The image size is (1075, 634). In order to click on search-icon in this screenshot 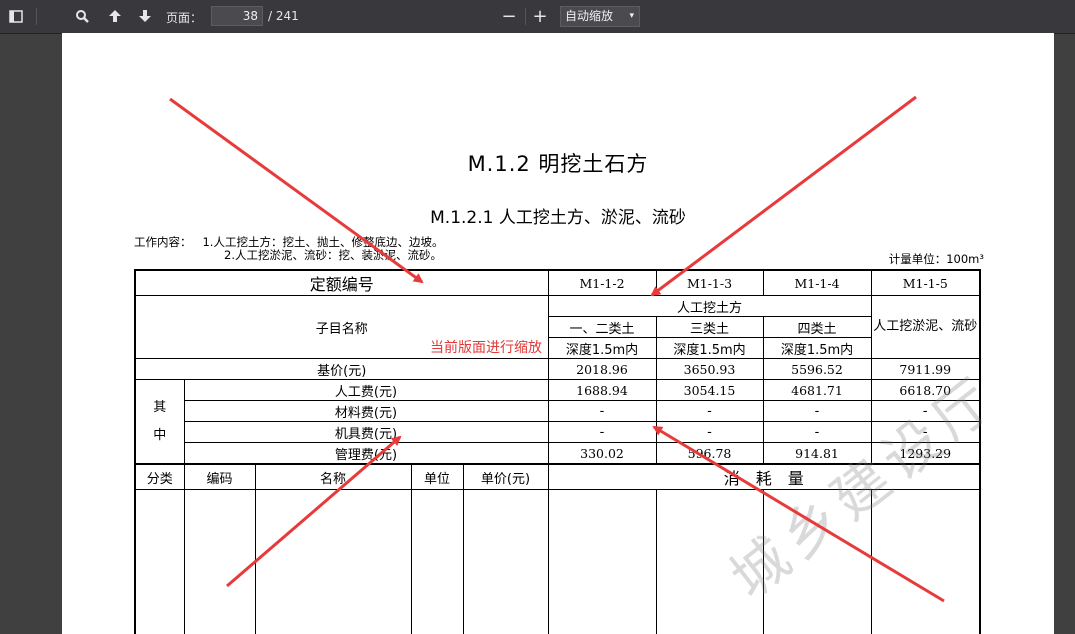, I will do `click(82, 16)`.